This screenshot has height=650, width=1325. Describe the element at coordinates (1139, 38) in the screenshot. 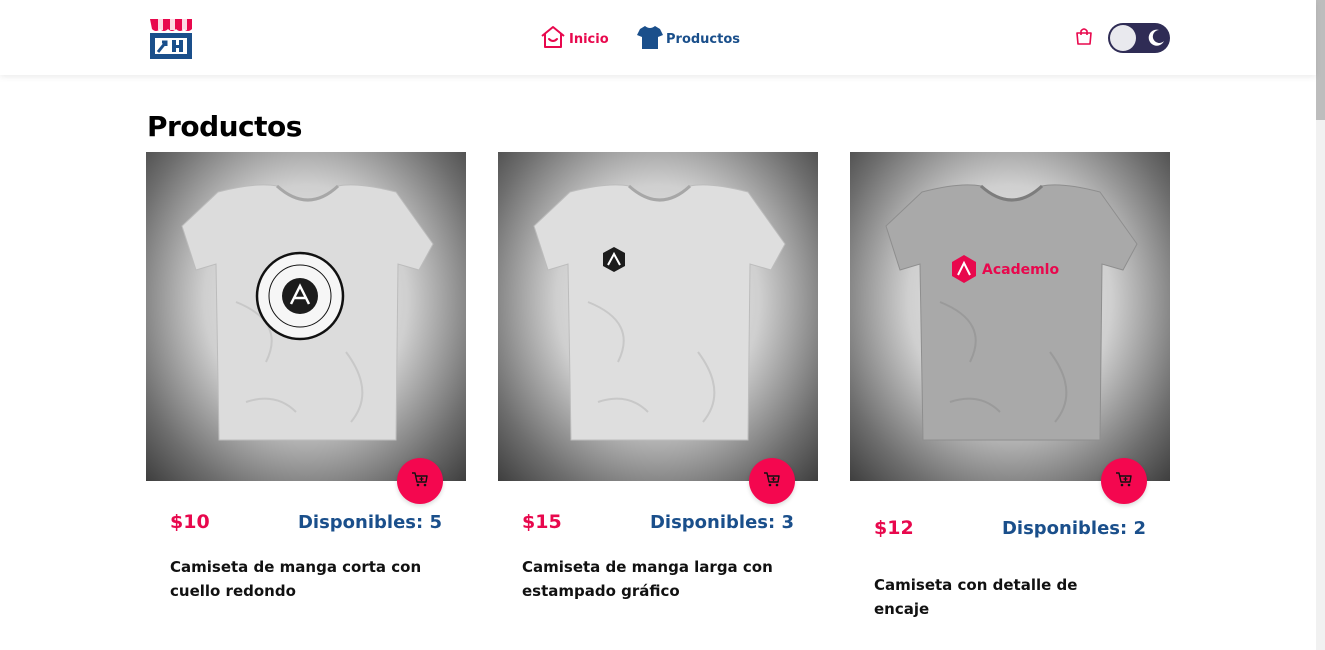

I see `theme-toggle` at that location.